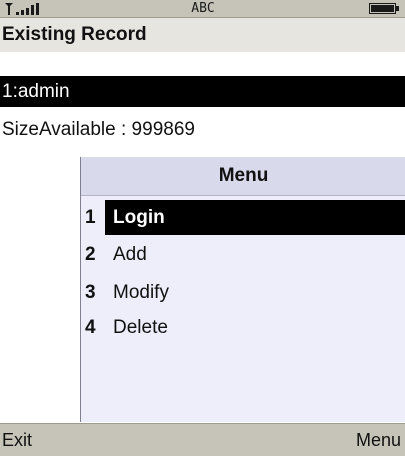 The height and width of the screenshot is (456, 405). What do you see at coordinates (384, 8) in the screenshot?
I see `battery-icon` at bounding box center [384, 8].